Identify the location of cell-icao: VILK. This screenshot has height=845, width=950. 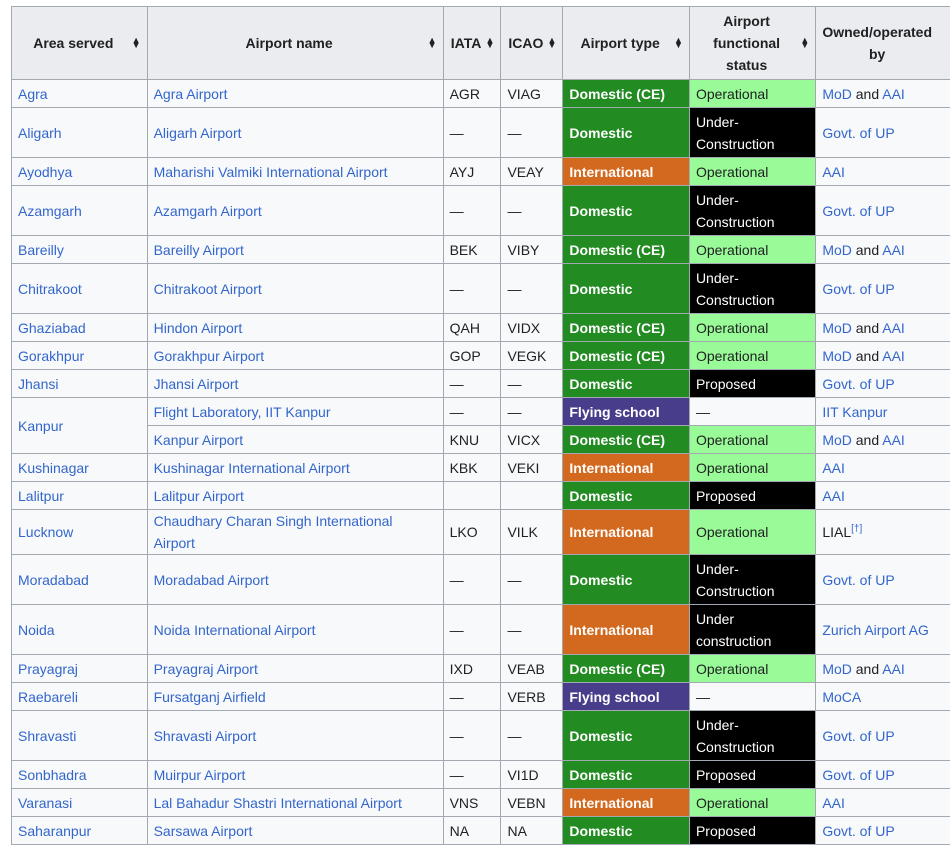
(532, 532).